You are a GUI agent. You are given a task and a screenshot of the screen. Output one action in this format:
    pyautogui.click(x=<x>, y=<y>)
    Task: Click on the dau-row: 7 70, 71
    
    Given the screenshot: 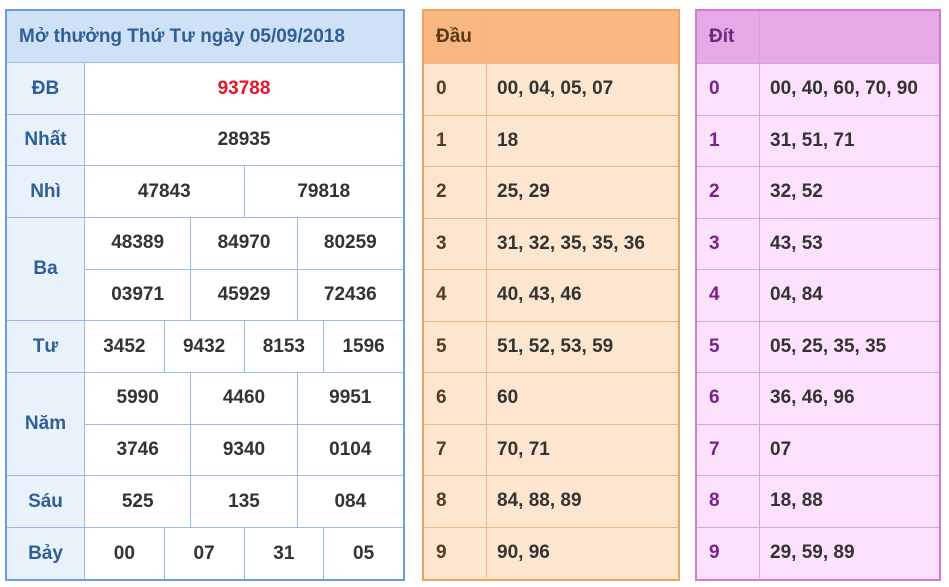 What is the action you would take?
    pyautogui.click(x=551, y=449)
    